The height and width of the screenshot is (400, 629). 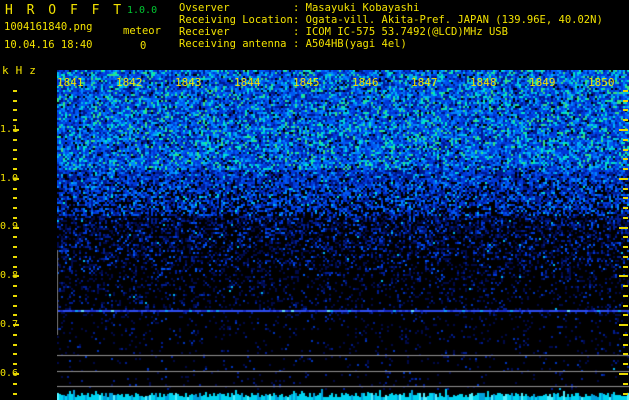 I want to click on info-row-observer: Ovserver: Masayuki Kobayashi, so click(x=391, y=8).